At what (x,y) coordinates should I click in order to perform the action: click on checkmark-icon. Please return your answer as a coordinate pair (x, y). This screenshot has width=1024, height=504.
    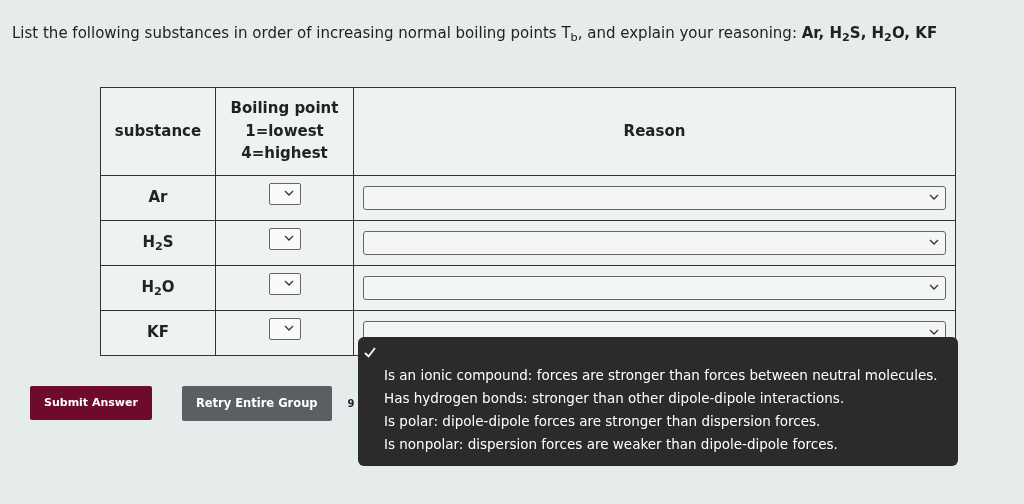
    Looking at the image, I should click on (370, 352).